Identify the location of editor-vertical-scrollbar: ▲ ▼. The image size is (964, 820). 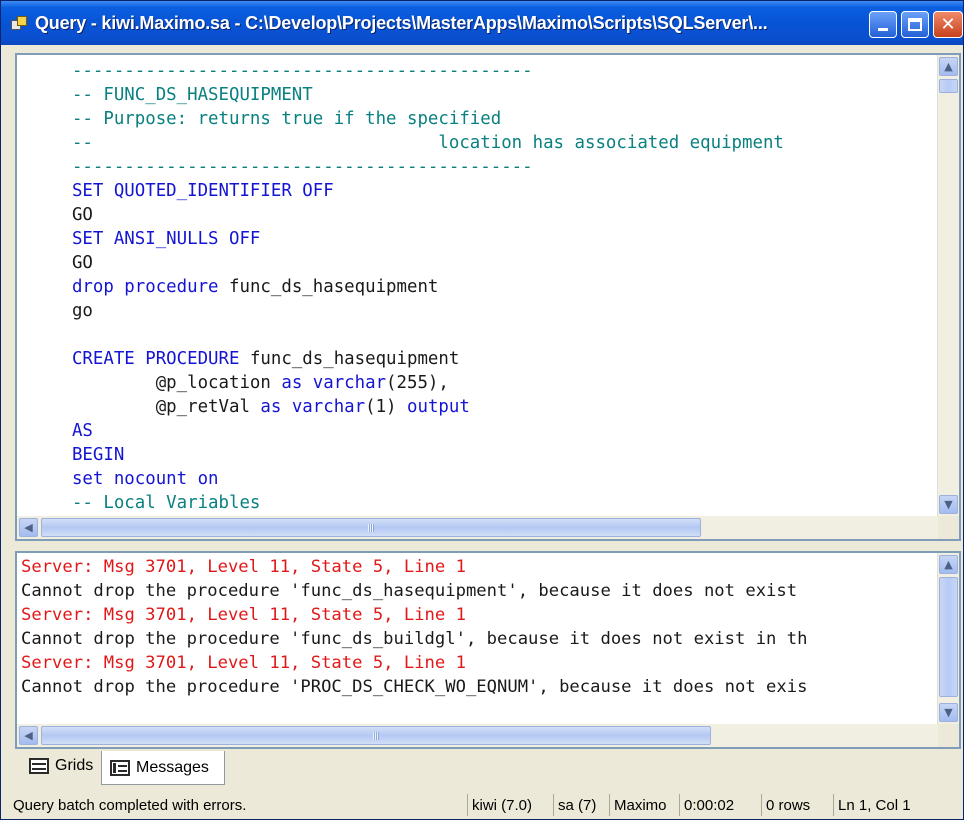
(948, 285).